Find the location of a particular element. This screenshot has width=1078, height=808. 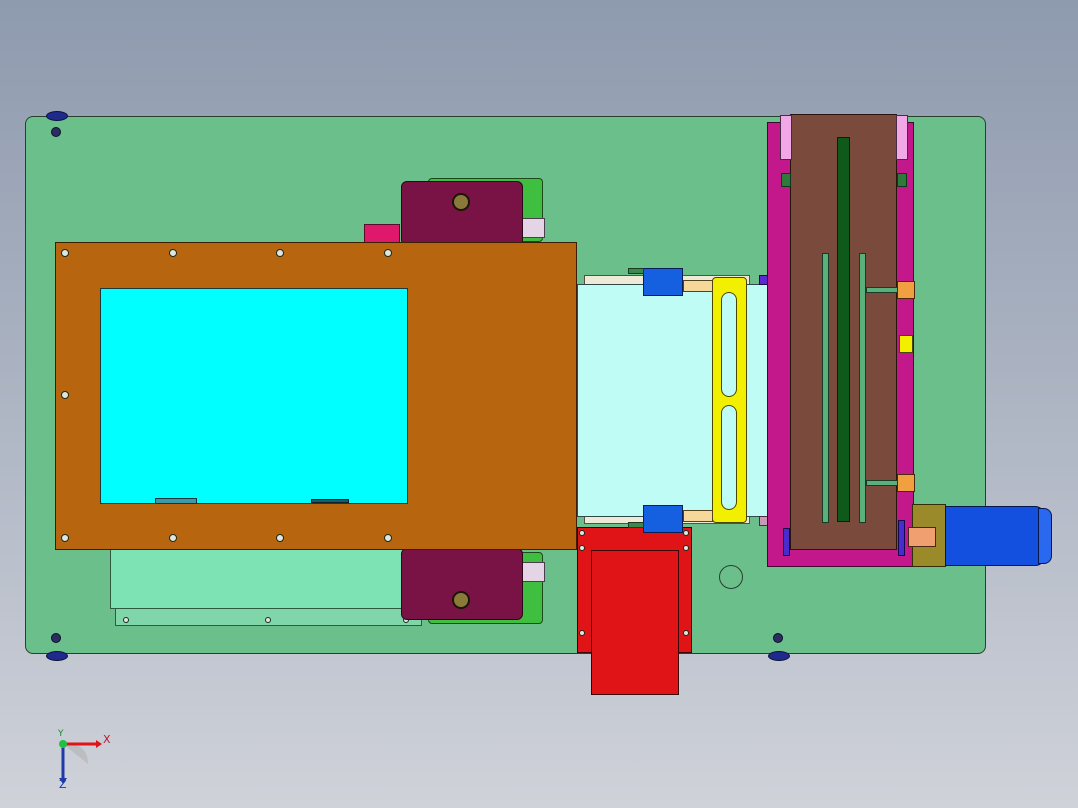

red-chute-extension is located at coordinates (635, 622).